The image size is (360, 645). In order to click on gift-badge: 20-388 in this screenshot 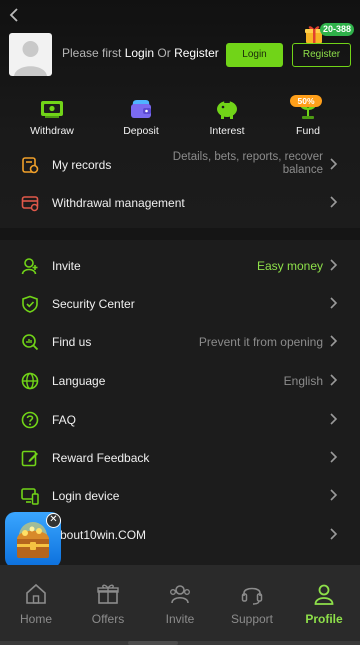, I will do `click(337, 29)`.